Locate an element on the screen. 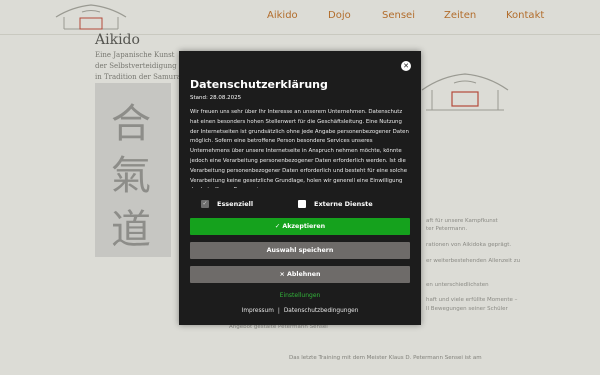  settings-link: Einstellungen is located at coordinates (300, 295).